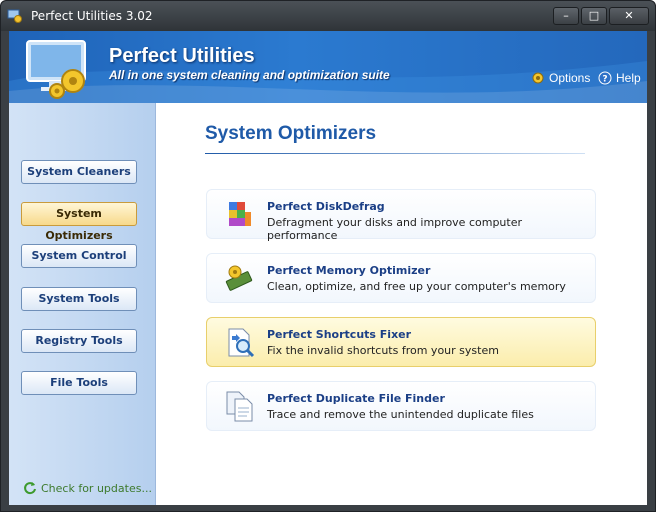 The height and width of the screenshot is (530, 660). Describe the element at coordinates (79, 341) in the screenshot. I see `sidebar-item-registry-tools: Registry Tools` at that location.